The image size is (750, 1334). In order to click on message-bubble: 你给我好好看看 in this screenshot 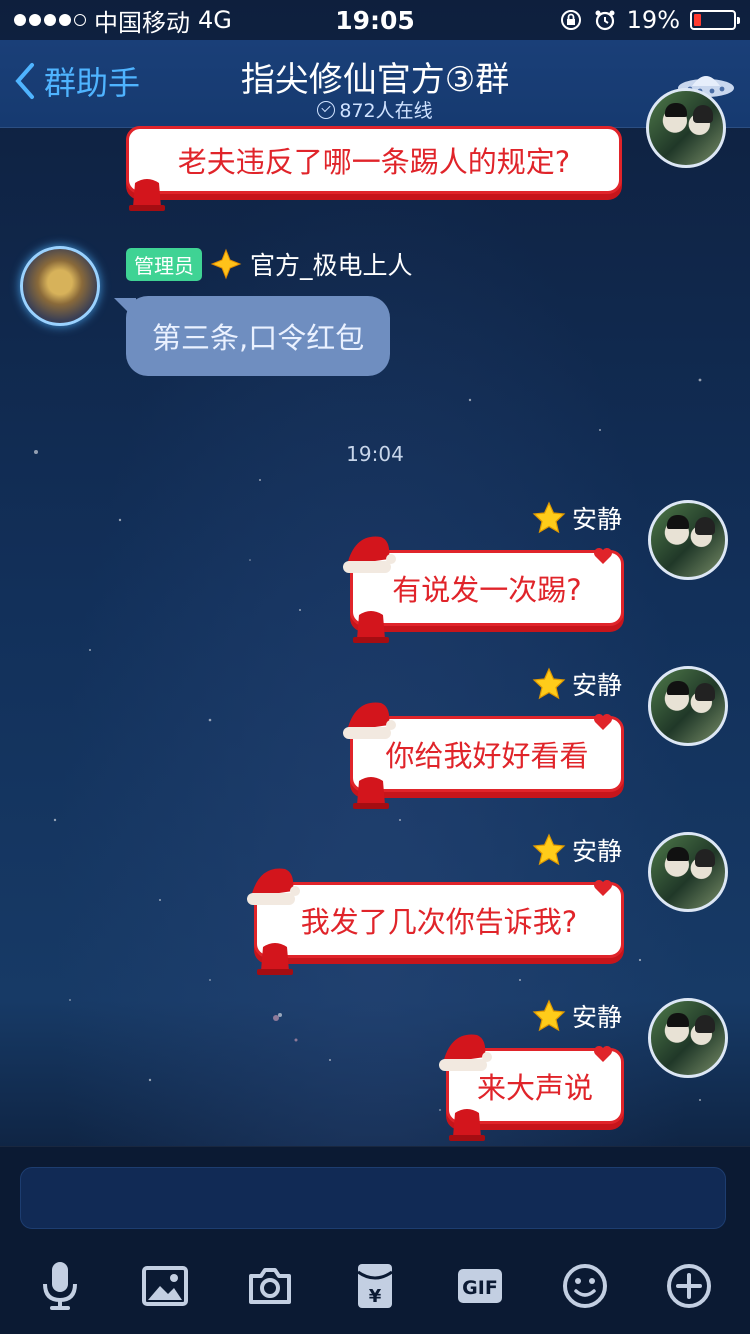, I will do `click(483, 755)`.